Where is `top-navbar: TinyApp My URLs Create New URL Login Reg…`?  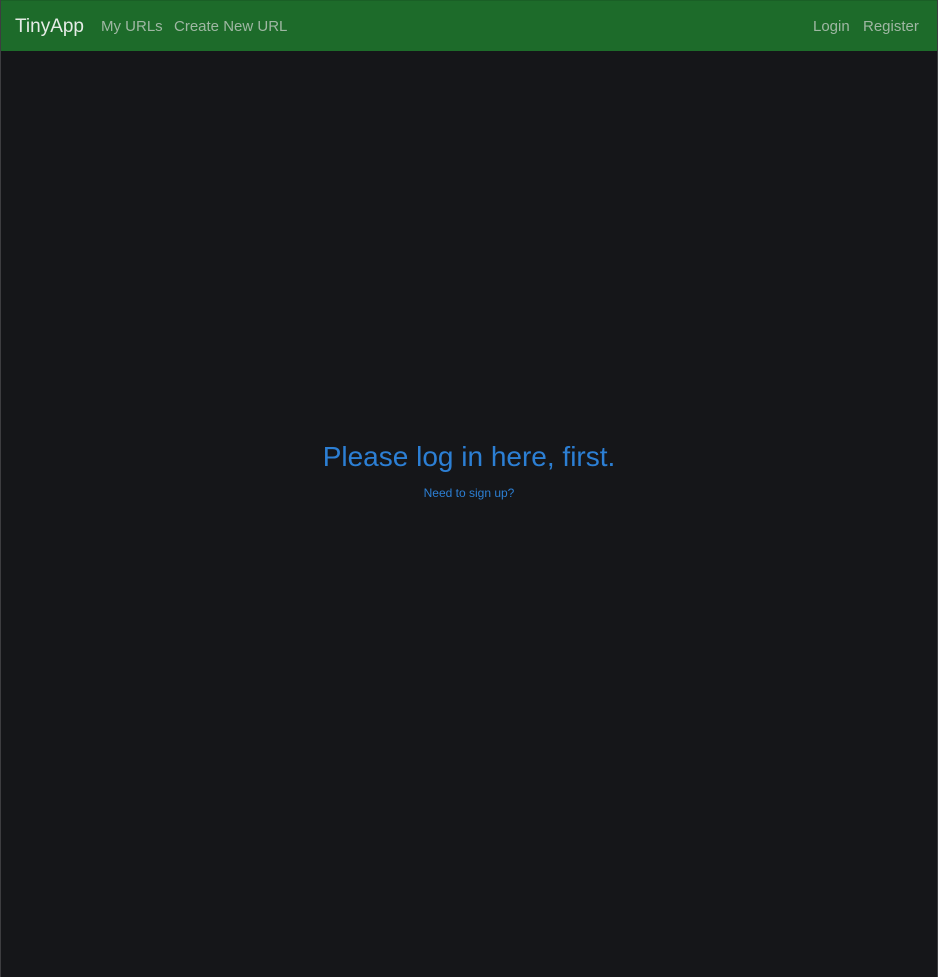 top-navbar: TinyApp My URLs Create New URL Login Reg… is located at coordinates (469, 25).